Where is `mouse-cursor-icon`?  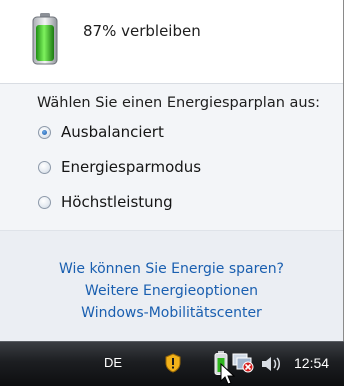
mouse-cursor-icon is located at coordinates (228, 374).